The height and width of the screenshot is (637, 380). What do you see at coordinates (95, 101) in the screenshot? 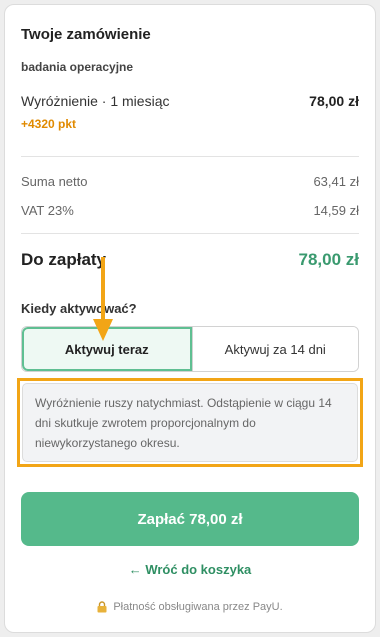
I see `item-name: Wyróżnienie · 1 miesiąc` at bounding box center [95, 101].